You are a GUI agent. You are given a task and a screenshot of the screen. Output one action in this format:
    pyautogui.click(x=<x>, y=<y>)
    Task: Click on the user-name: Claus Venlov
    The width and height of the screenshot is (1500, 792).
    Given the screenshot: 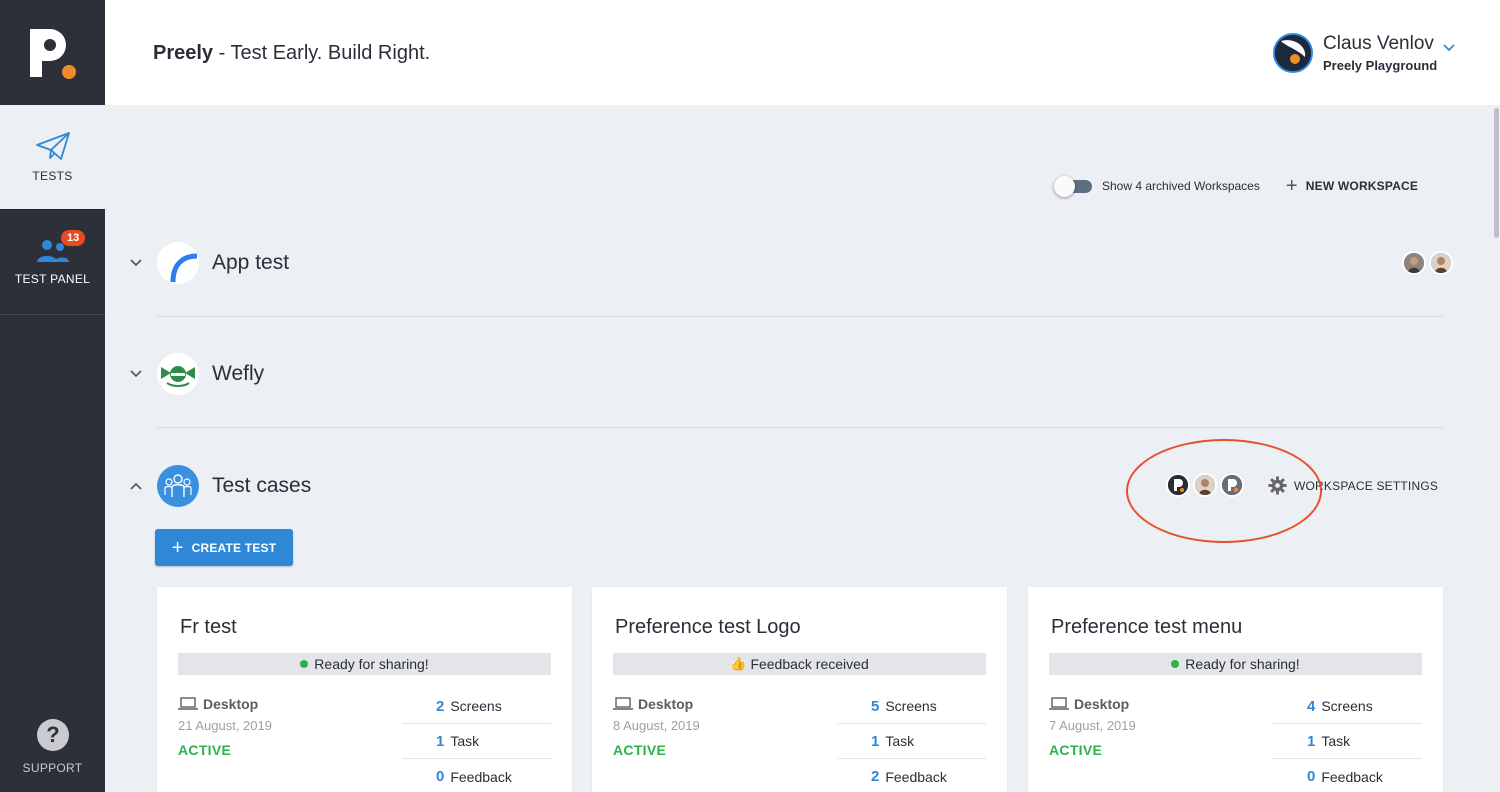 What is the action you would take?
    pyautogui.click(x=1378, y=43)
    